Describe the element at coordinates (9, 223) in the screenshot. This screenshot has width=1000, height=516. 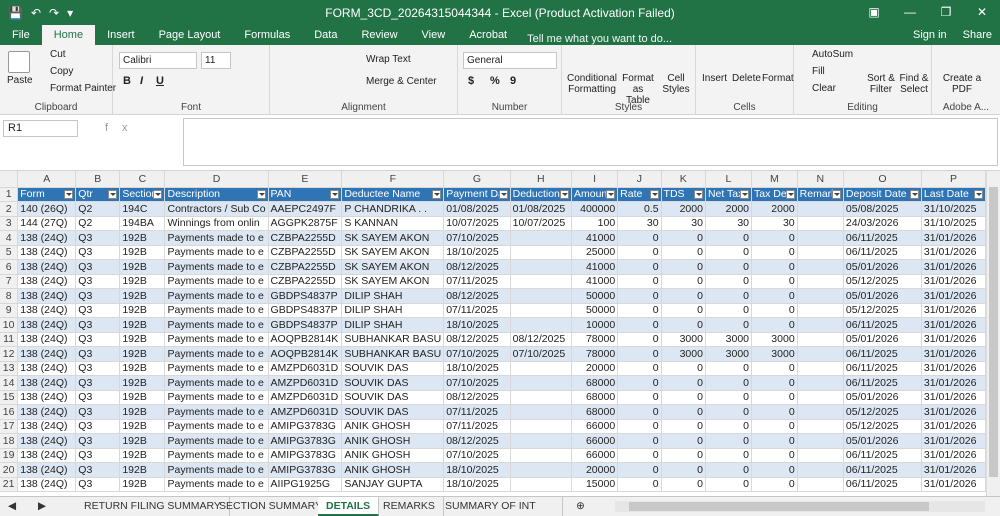
I see `row-header: 3` at that location.